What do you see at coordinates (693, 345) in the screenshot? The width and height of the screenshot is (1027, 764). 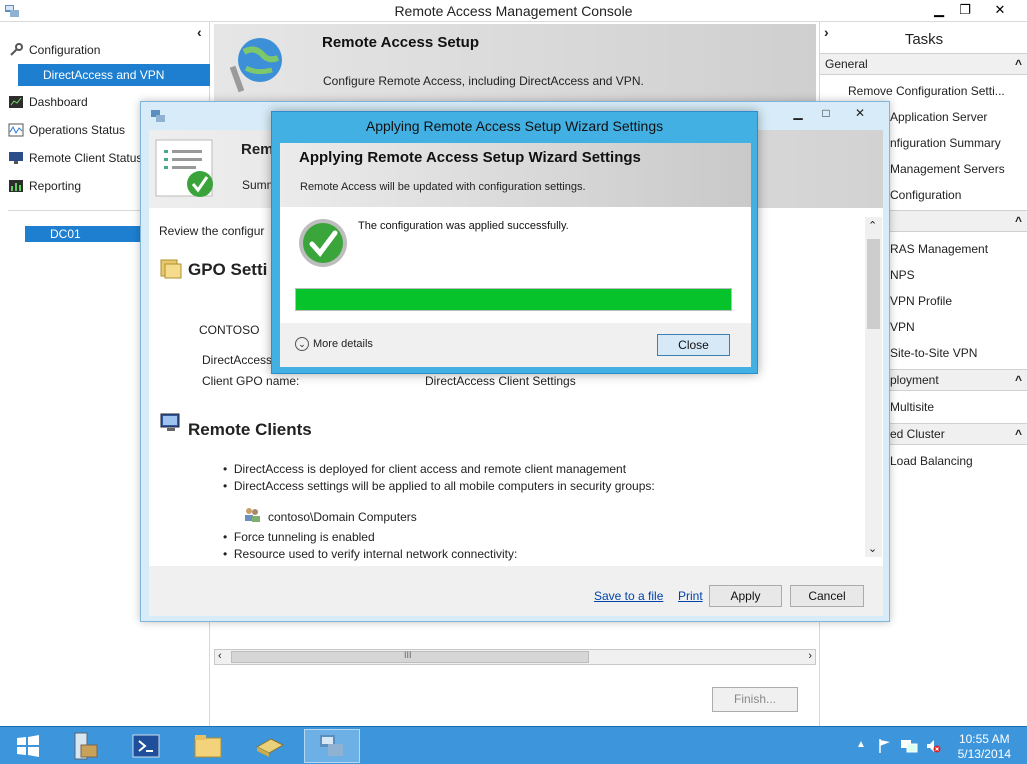 I see `close-button: Close` at bounding box center [693, 345].